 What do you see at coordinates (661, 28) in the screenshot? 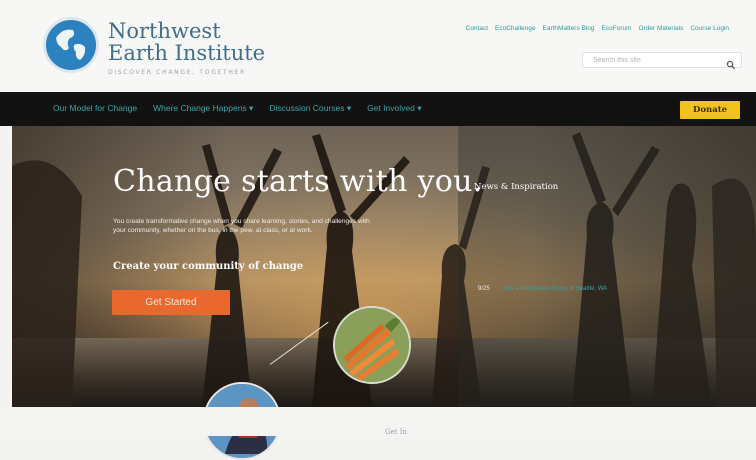
I see `utility-link-order-materials: Order Materials` at bounding box center [661, 28].